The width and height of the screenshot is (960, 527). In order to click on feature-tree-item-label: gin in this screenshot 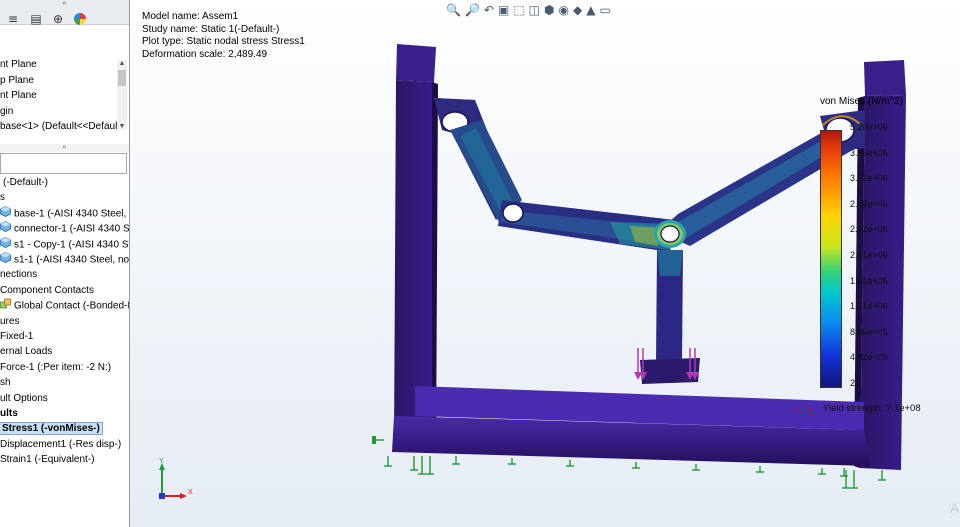, I will do `click(7, 111)`.